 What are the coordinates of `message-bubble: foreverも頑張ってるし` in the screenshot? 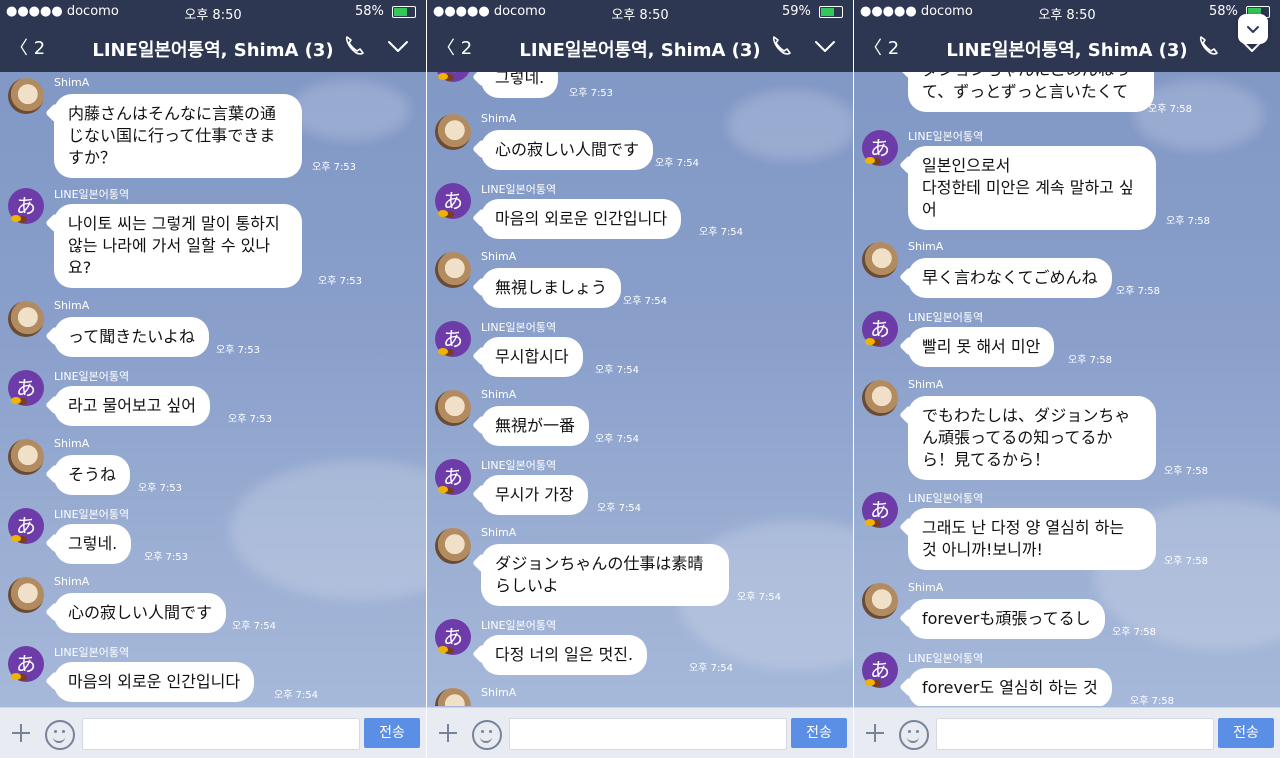 It's located at (1006, 619).